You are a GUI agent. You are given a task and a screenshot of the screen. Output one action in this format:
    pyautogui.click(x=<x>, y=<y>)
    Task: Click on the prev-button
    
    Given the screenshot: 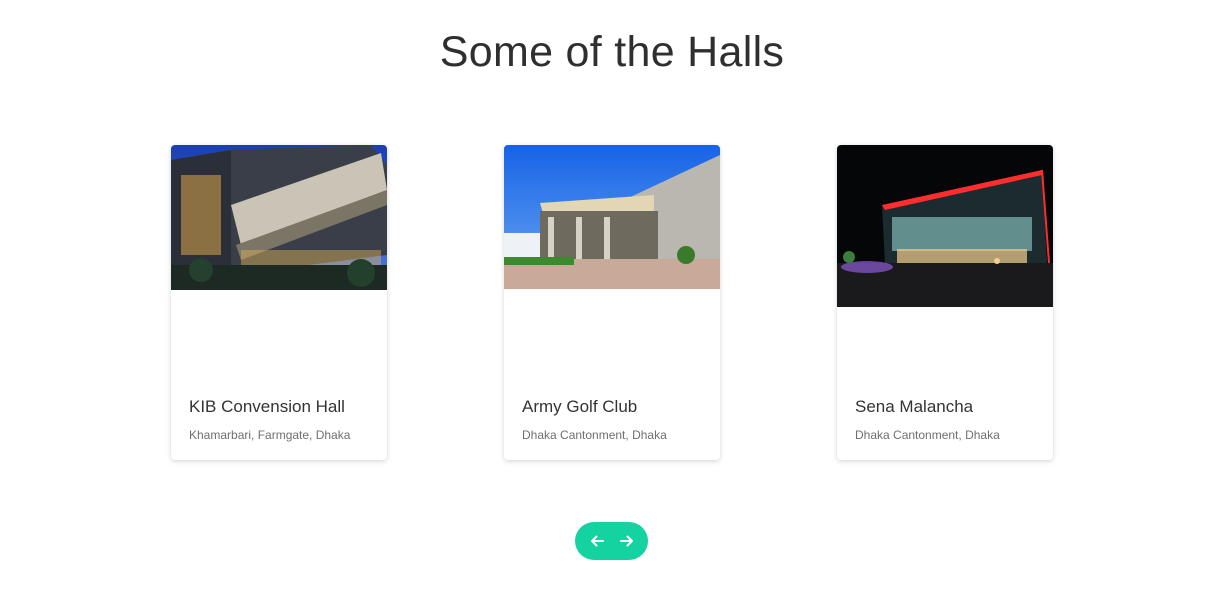 What is the action you would take?
    pyautogui.click(x=597, y=541)
    